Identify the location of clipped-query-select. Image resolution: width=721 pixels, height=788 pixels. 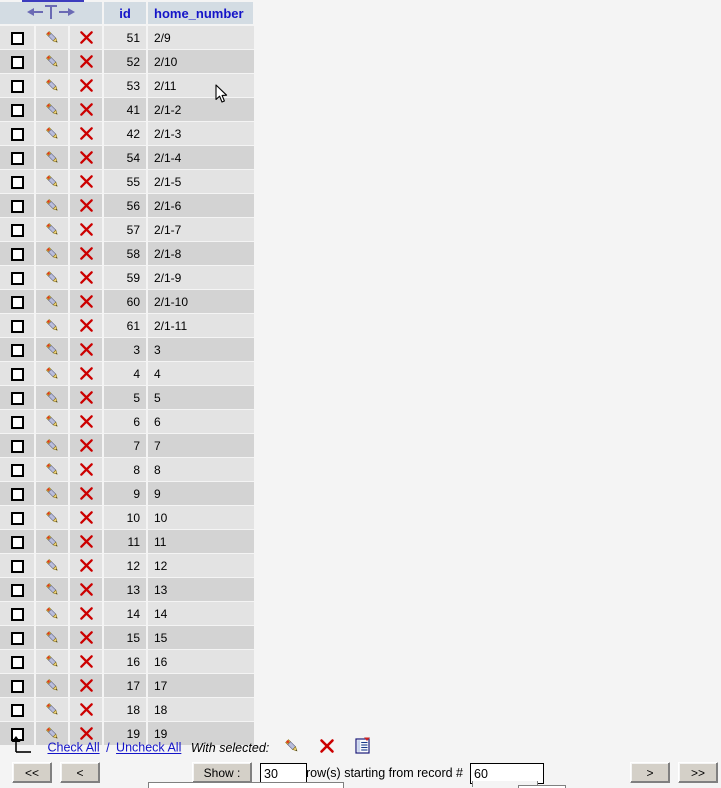
(246, 785).